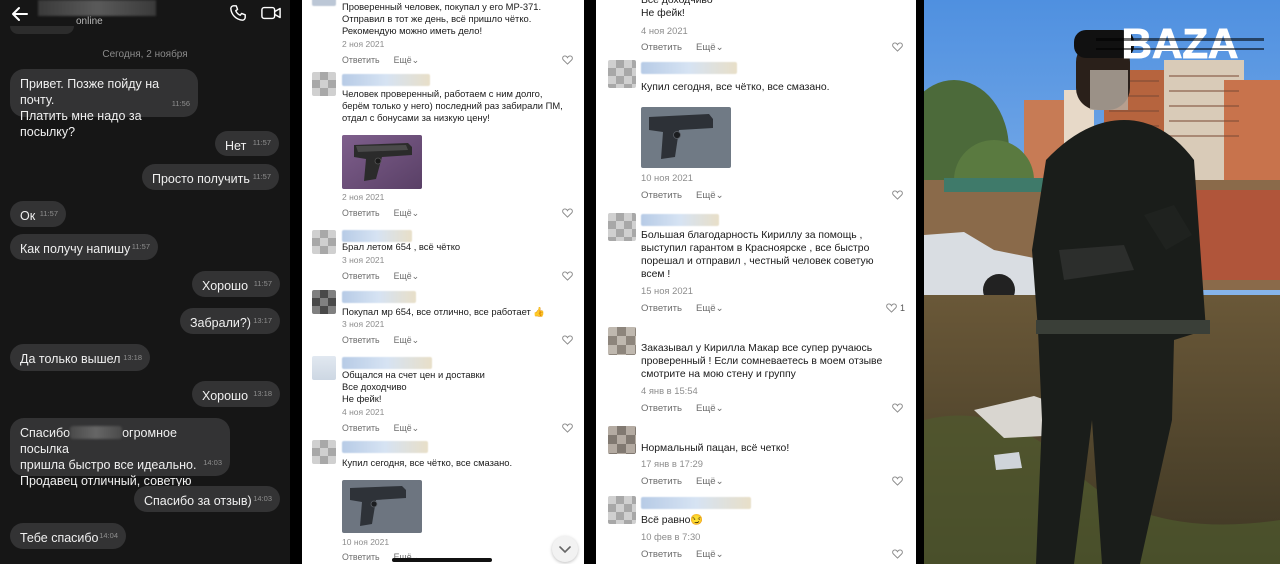  What do you see at coordinates (68, 536) in the screenshot?
I see `message-incoming: Тебе спасибо 14:04` at bounding box center [68, 536].